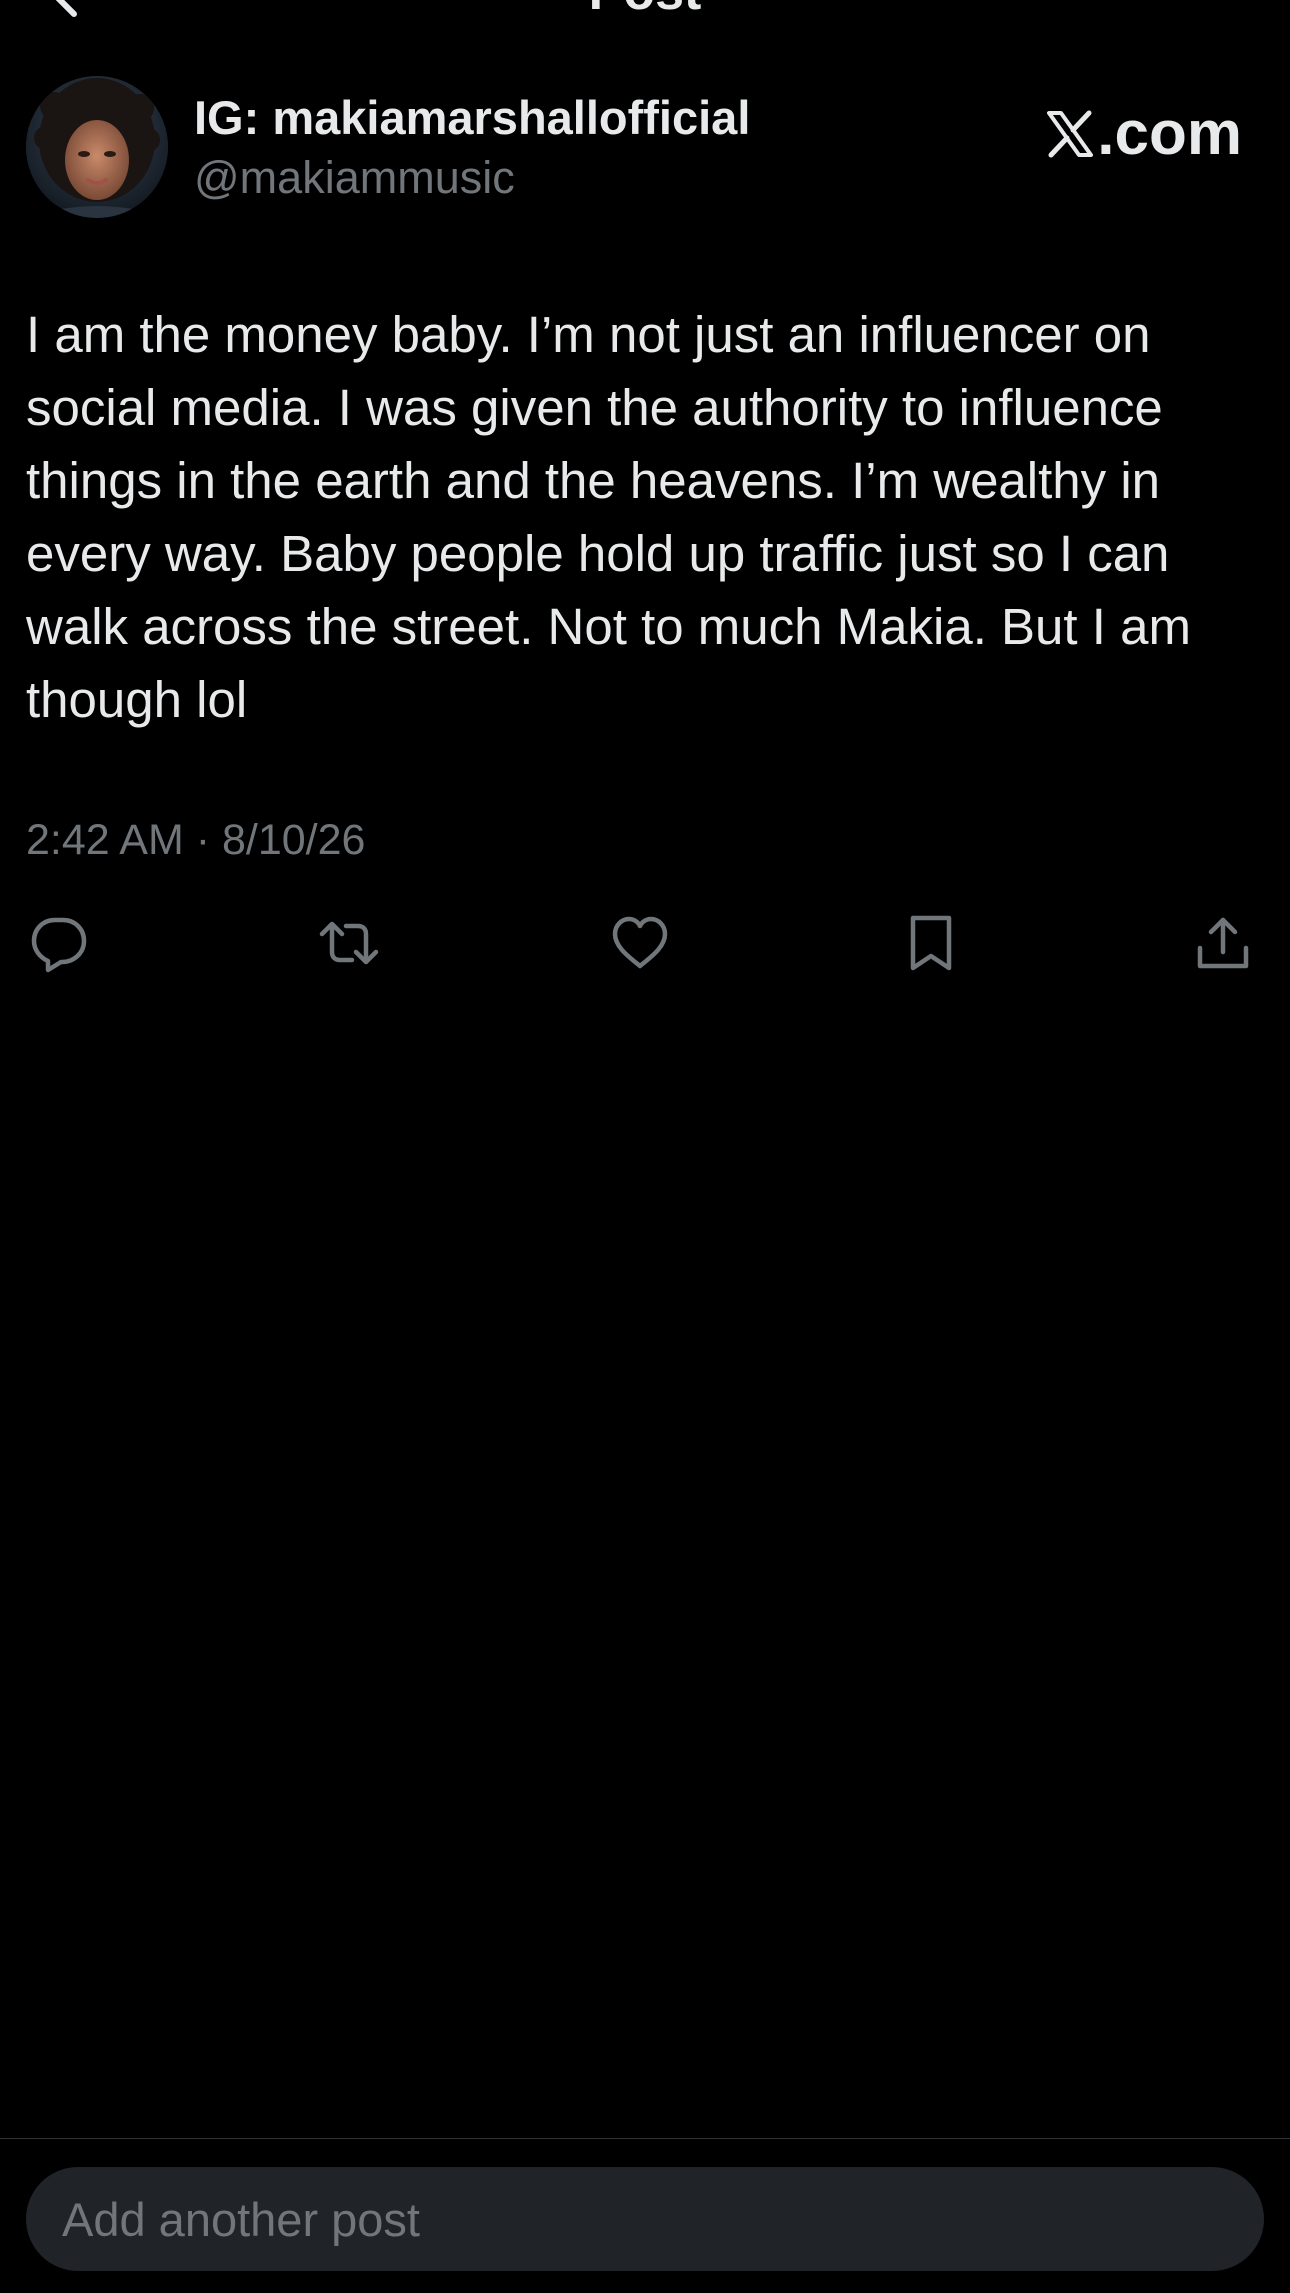 The height and width of the screenshot is (2293, 1290). I want to click on share-icon, so click(1223, 945).